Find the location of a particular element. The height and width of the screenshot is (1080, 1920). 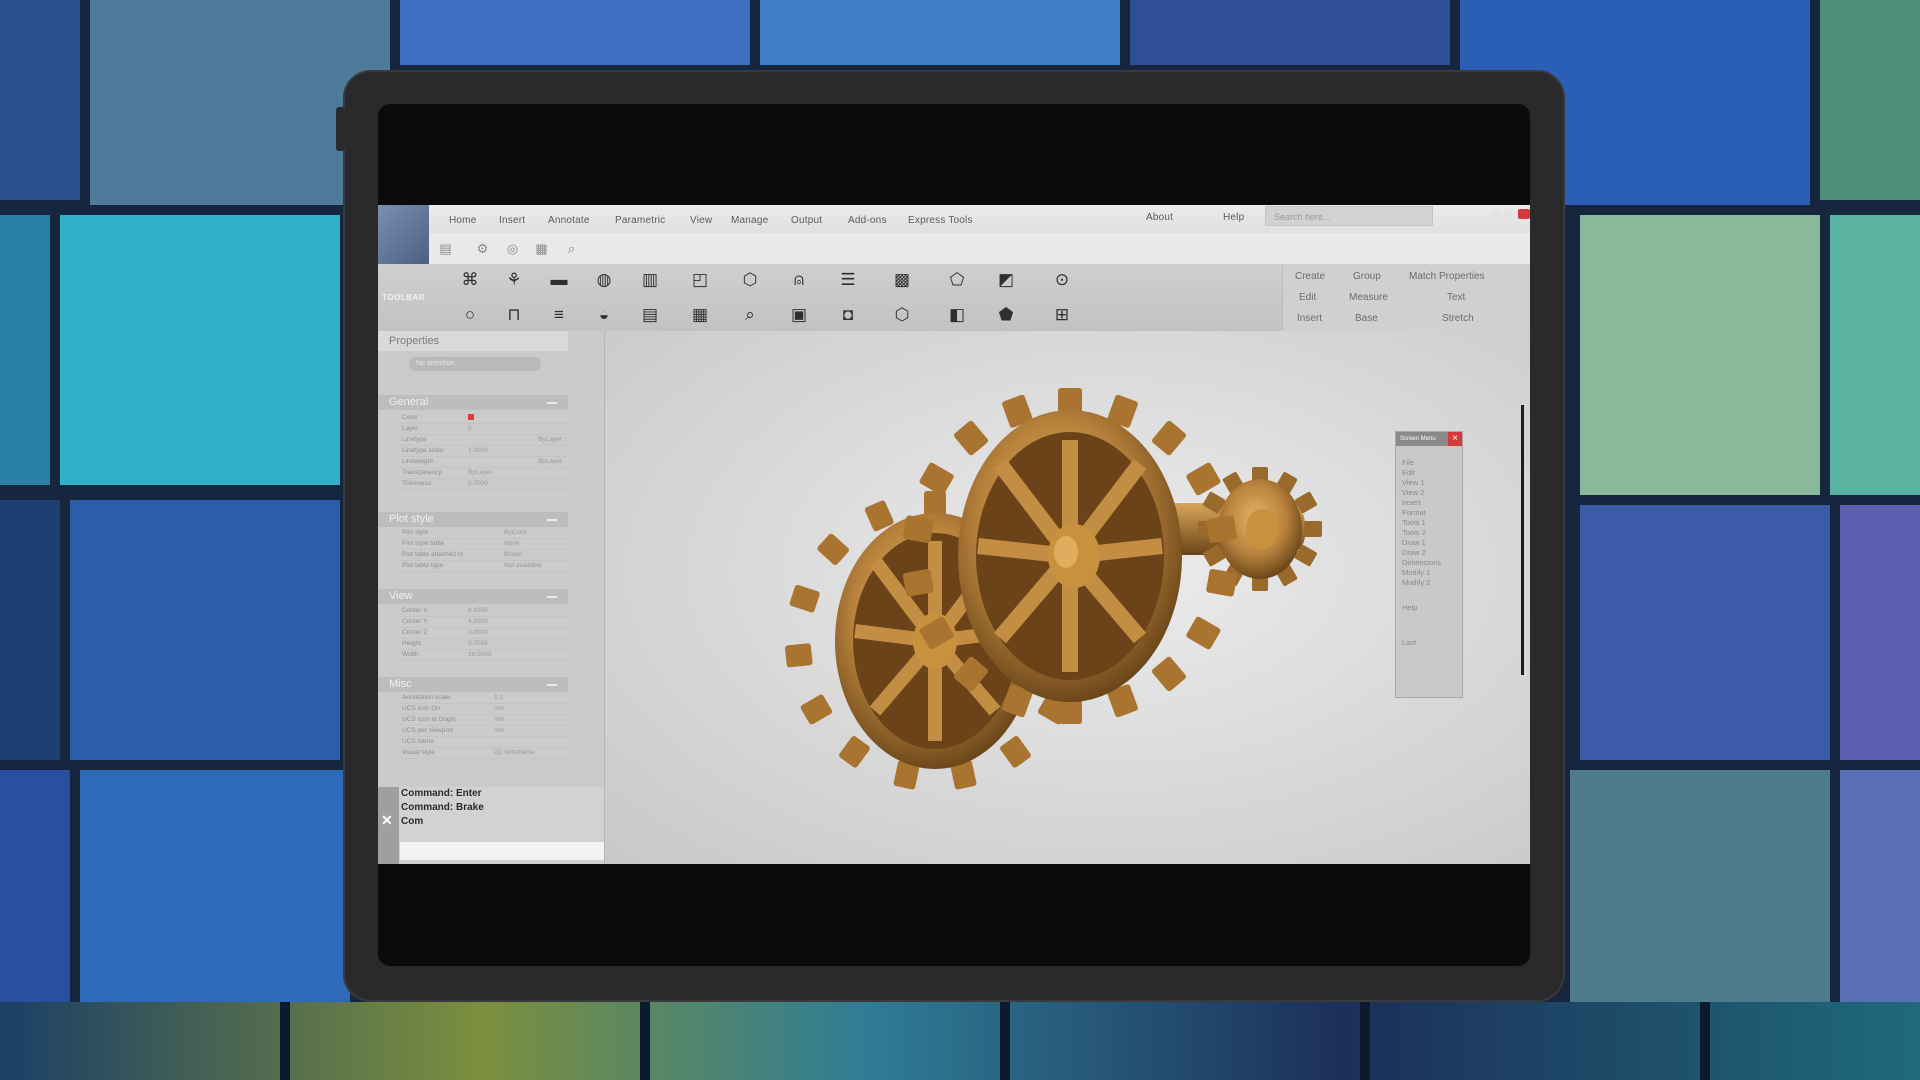

screen-menu-item: Insert is located at coordinates (1411, 502).